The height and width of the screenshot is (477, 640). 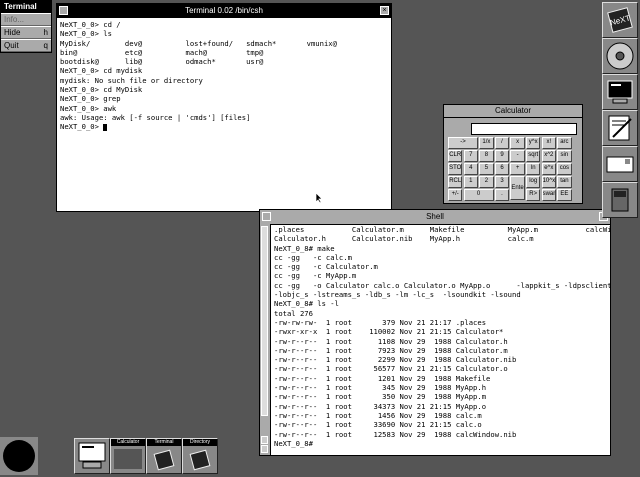 What do you see at coordinates (455, 156) in the screenshot?
I see `calc-key: CLR` at bounding box center [455, 156].